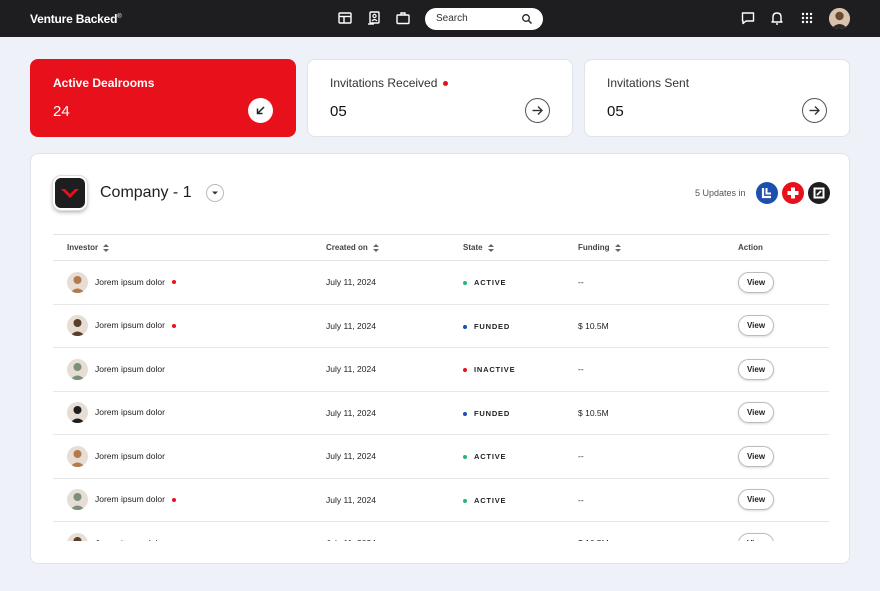  I want to click on invitations-received-card: Invitations Received 05, so click(440, 98).